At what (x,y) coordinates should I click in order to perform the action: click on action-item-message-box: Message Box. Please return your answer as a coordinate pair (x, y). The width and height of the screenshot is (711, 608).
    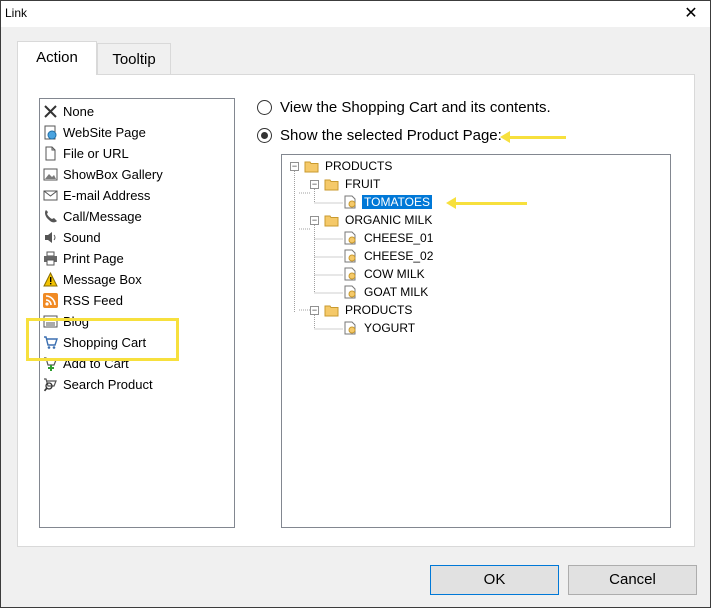
    Looking at the image, I should click on (92, 280).